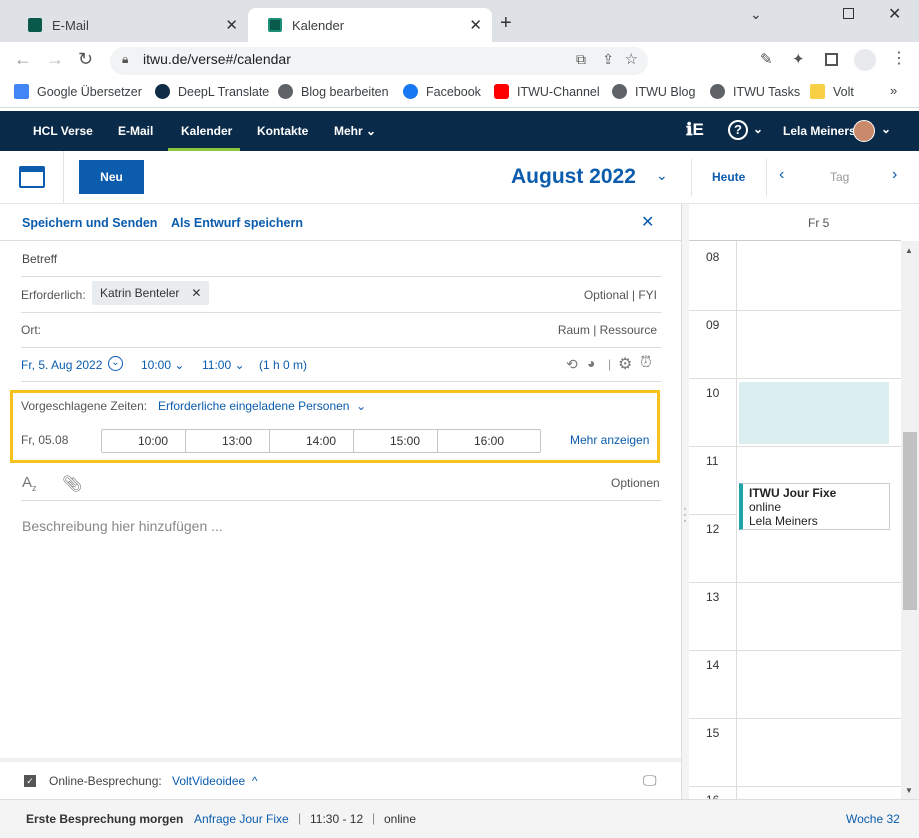 The width and height of the screenshot is (919, 838). Describe the element at coordinates (865, 60) in the screenshot. I see `profile-icon` at that location.